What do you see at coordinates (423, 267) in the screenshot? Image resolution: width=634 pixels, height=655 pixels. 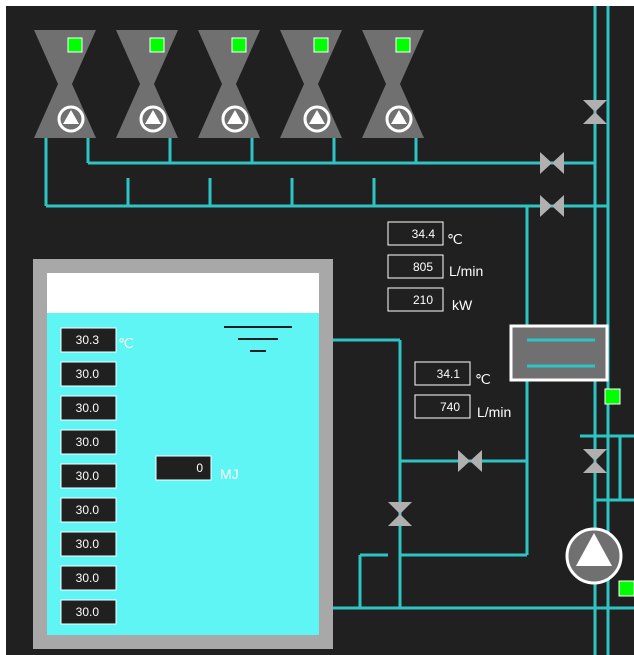 I see `supply-flow-value: 805` at bounding box center [423, 267].